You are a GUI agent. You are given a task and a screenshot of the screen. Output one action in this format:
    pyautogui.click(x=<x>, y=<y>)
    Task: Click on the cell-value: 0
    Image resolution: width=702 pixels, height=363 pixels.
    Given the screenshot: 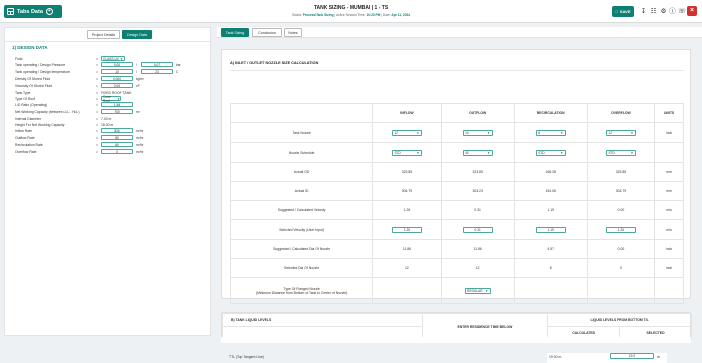 What is the action you would take?
    pyautogui.click(x=621, y=268)
    